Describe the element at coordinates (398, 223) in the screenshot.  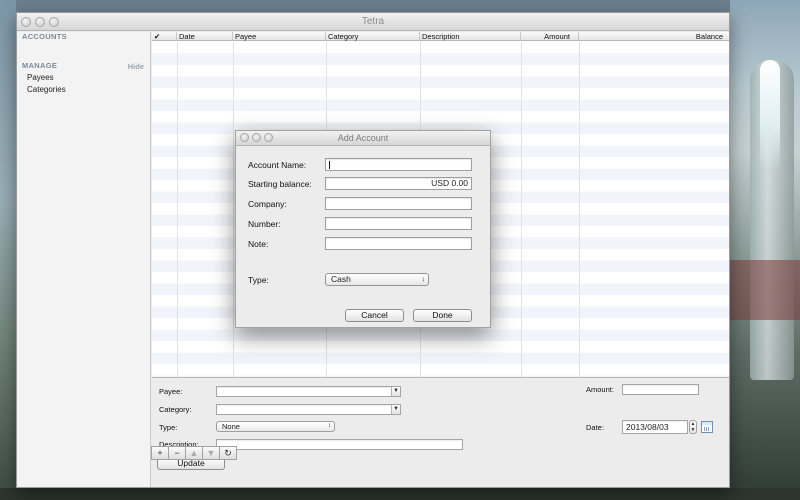
I see `number-field` at that location.